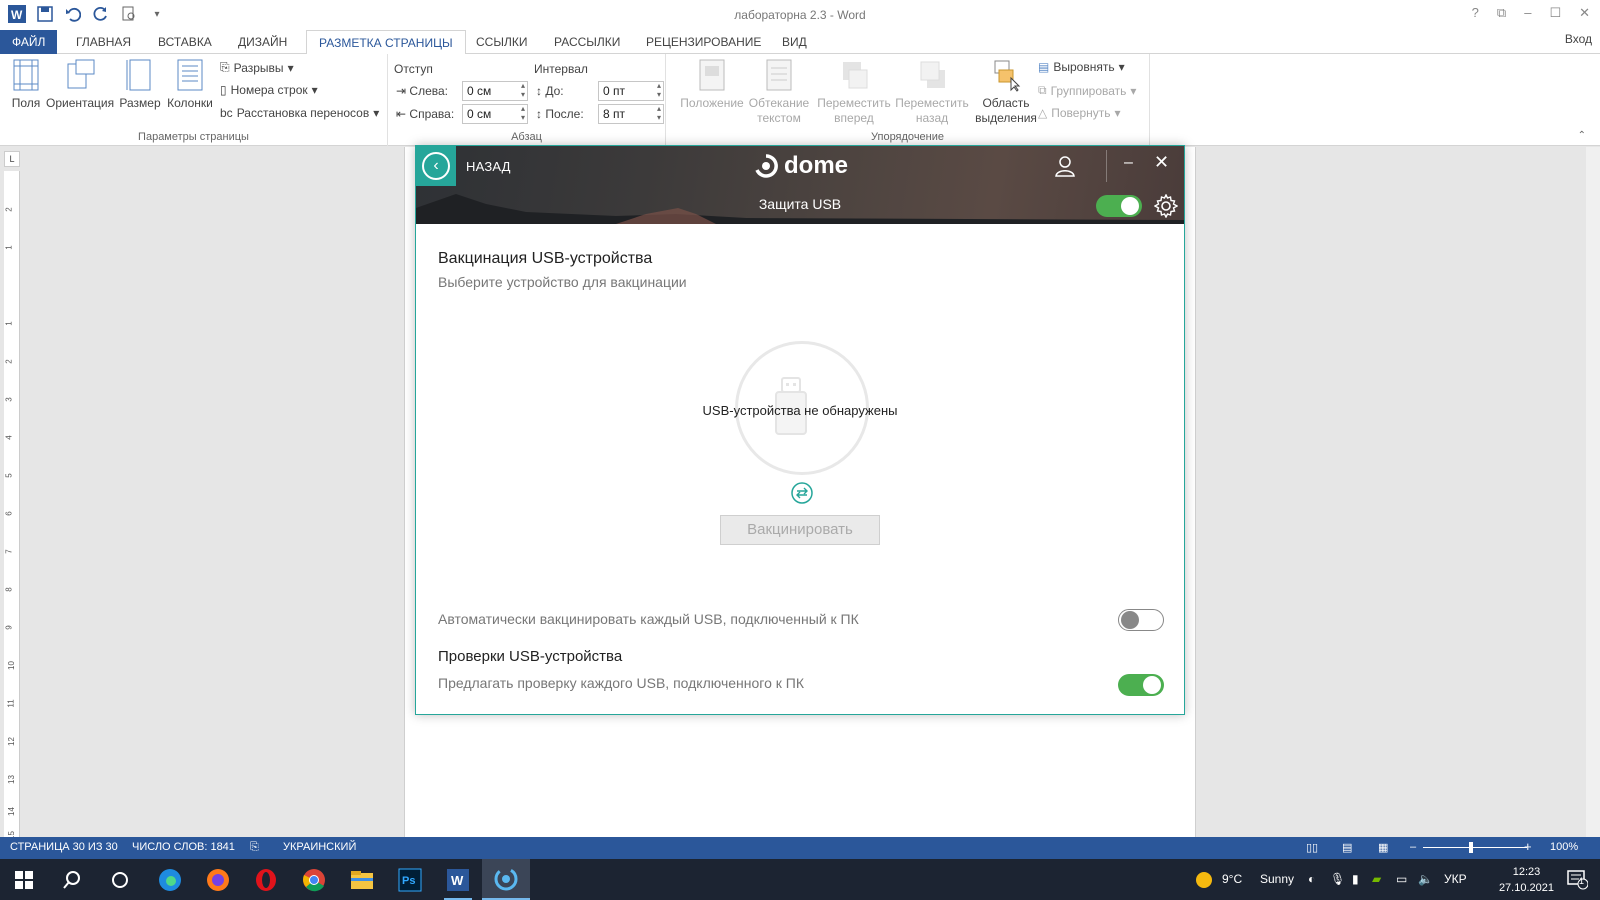 The height and width of the screenshot is (900, 1600). What do you see at coordinates (362, 879) in the screenshot?
I see `explorer-icon` at bounding box center [362, 879].